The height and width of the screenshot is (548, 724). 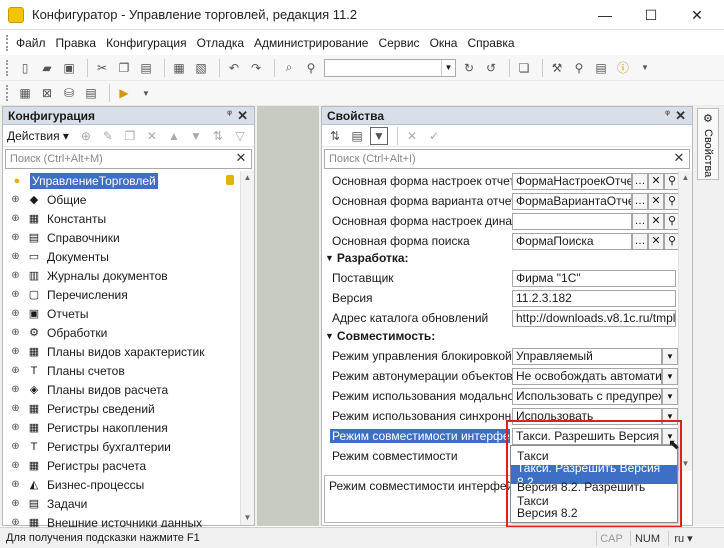 I want to click on compare-icon: ⊠, so click(x=47, y=93).